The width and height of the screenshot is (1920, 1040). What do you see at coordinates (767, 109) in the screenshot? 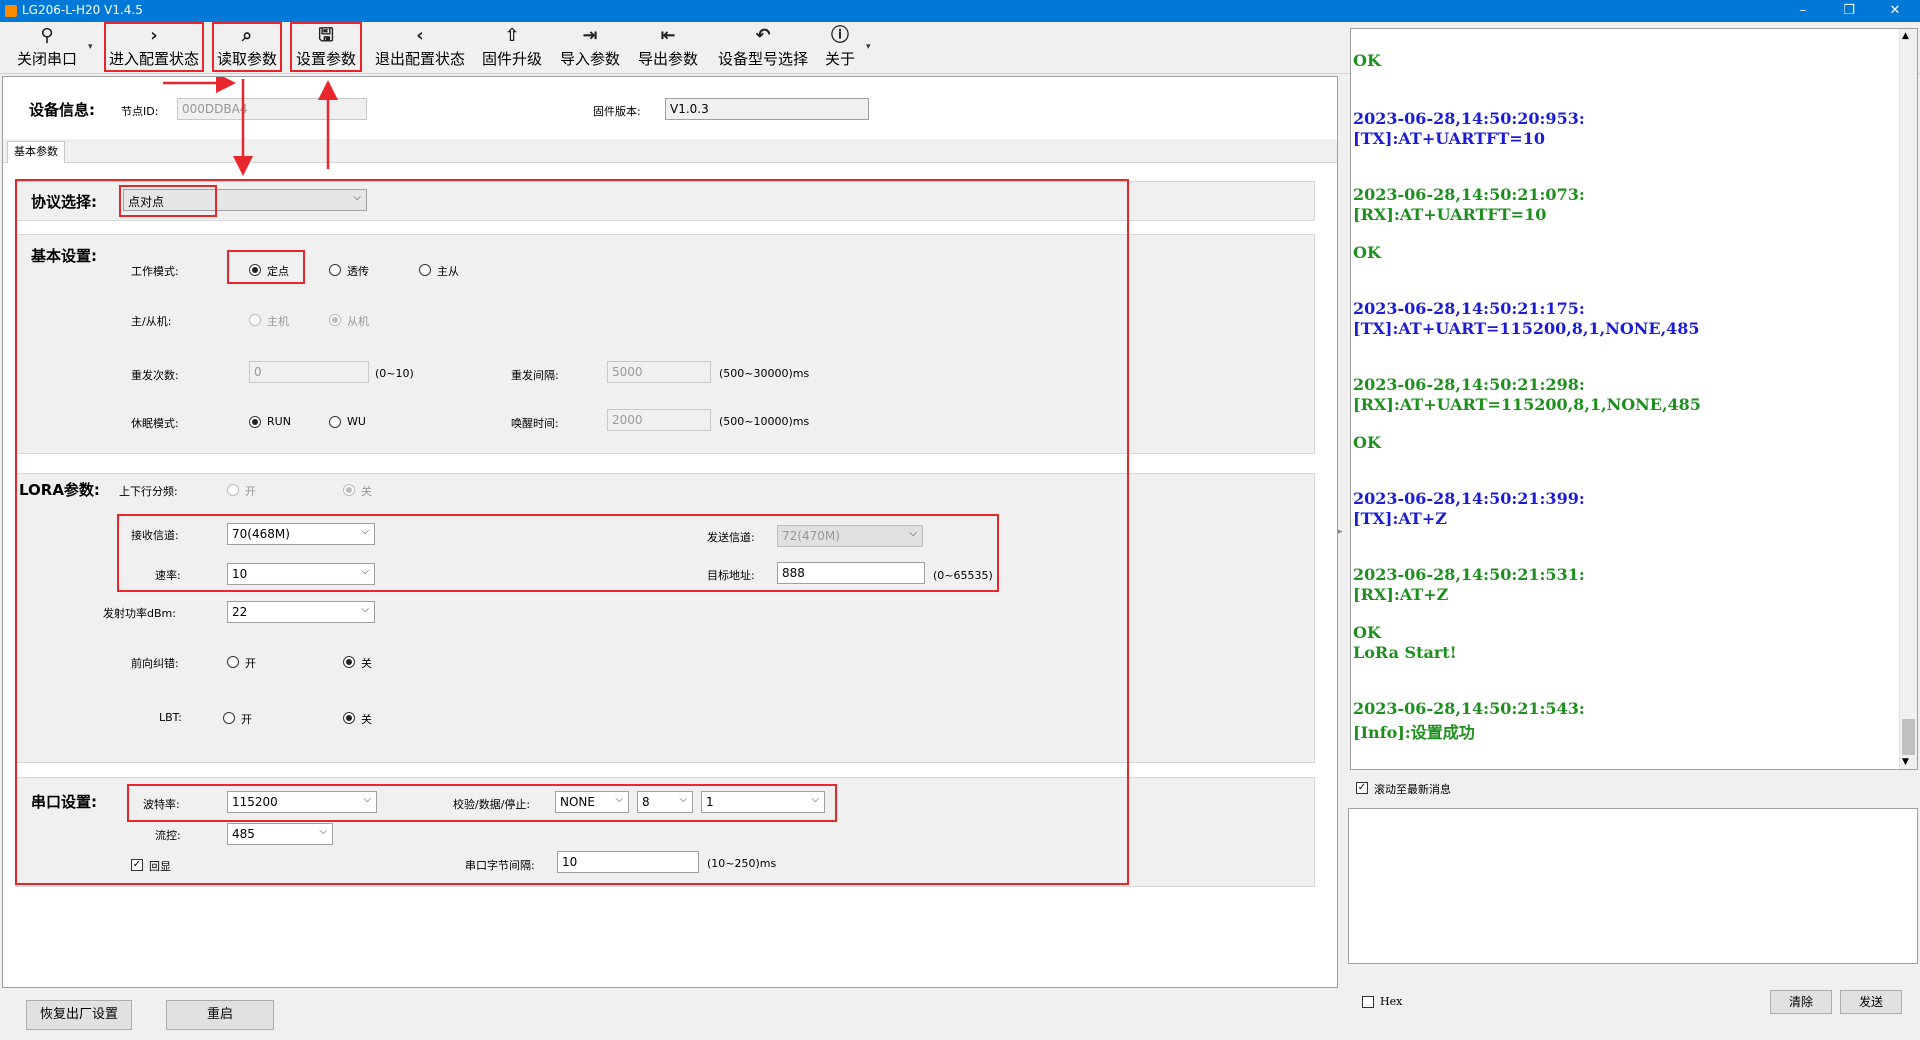
I see `firmware-version-field: V1.0.3` at bounding box center [767, 109].